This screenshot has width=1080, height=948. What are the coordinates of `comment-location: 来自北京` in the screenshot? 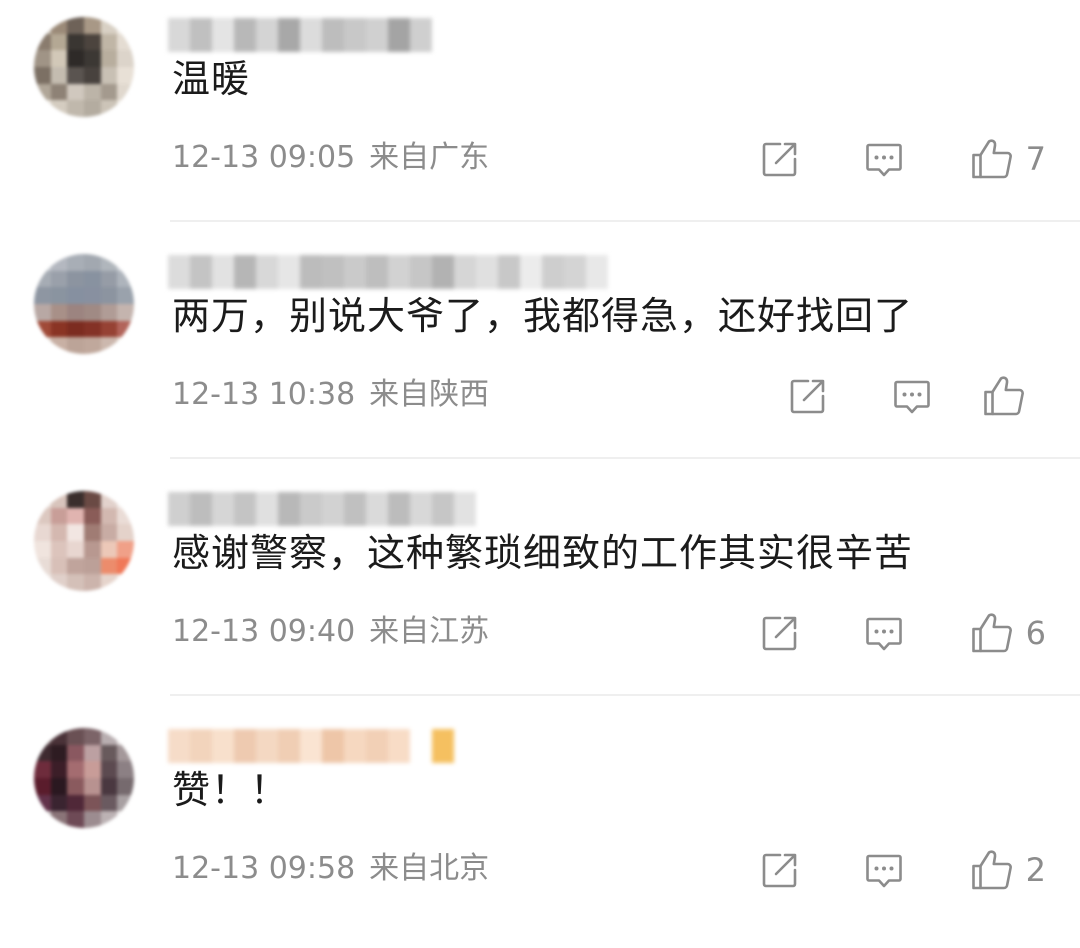 It's located at (429, 868).